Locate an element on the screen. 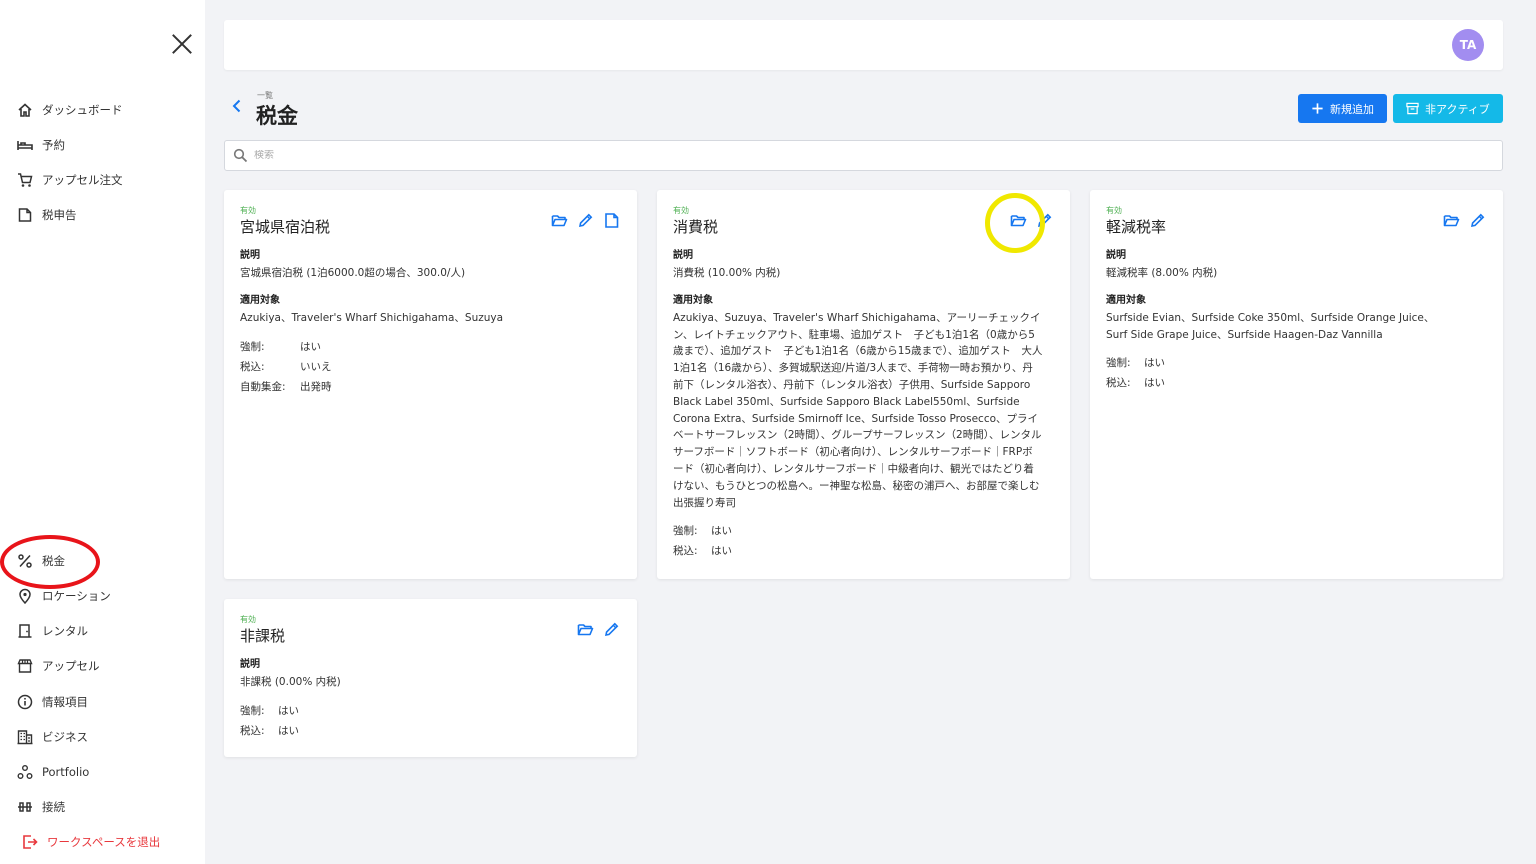  sidebar-item-upsell: アップセル is located at coordinates (58, 666).